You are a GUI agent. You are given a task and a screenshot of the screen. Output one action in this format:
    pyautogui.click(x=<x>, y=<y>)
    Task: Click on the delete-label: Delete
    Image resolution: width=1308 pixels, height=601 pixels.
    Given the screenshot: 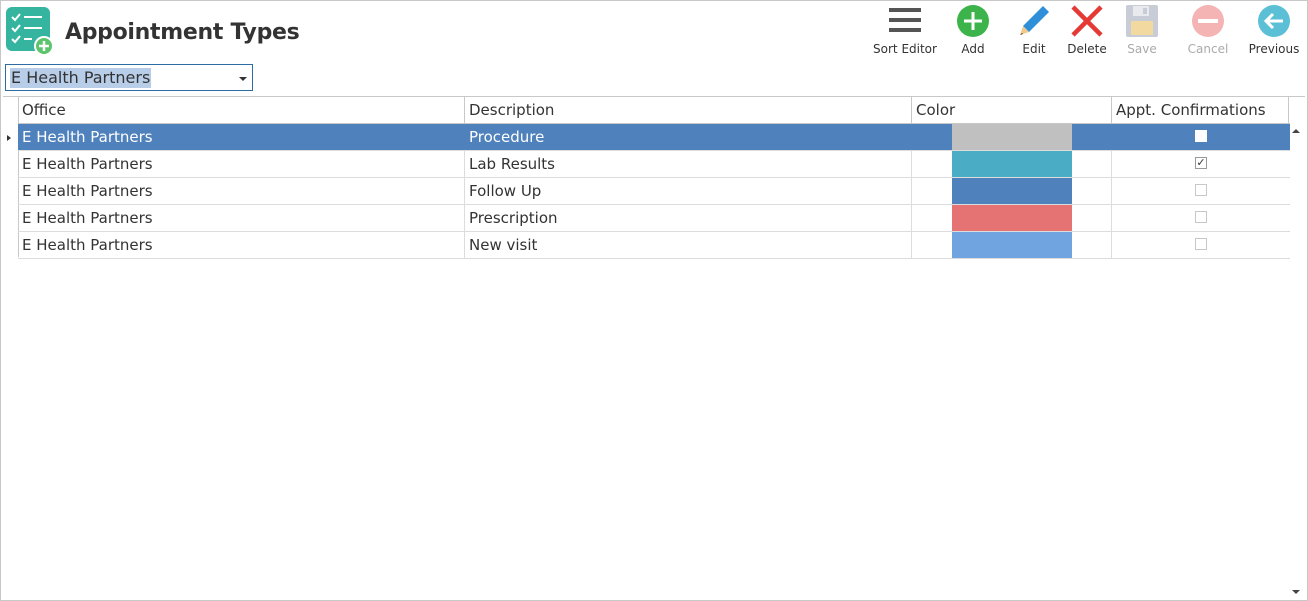 What is the action you would take?
    pyautogui.click(x=1087, y=49)
    